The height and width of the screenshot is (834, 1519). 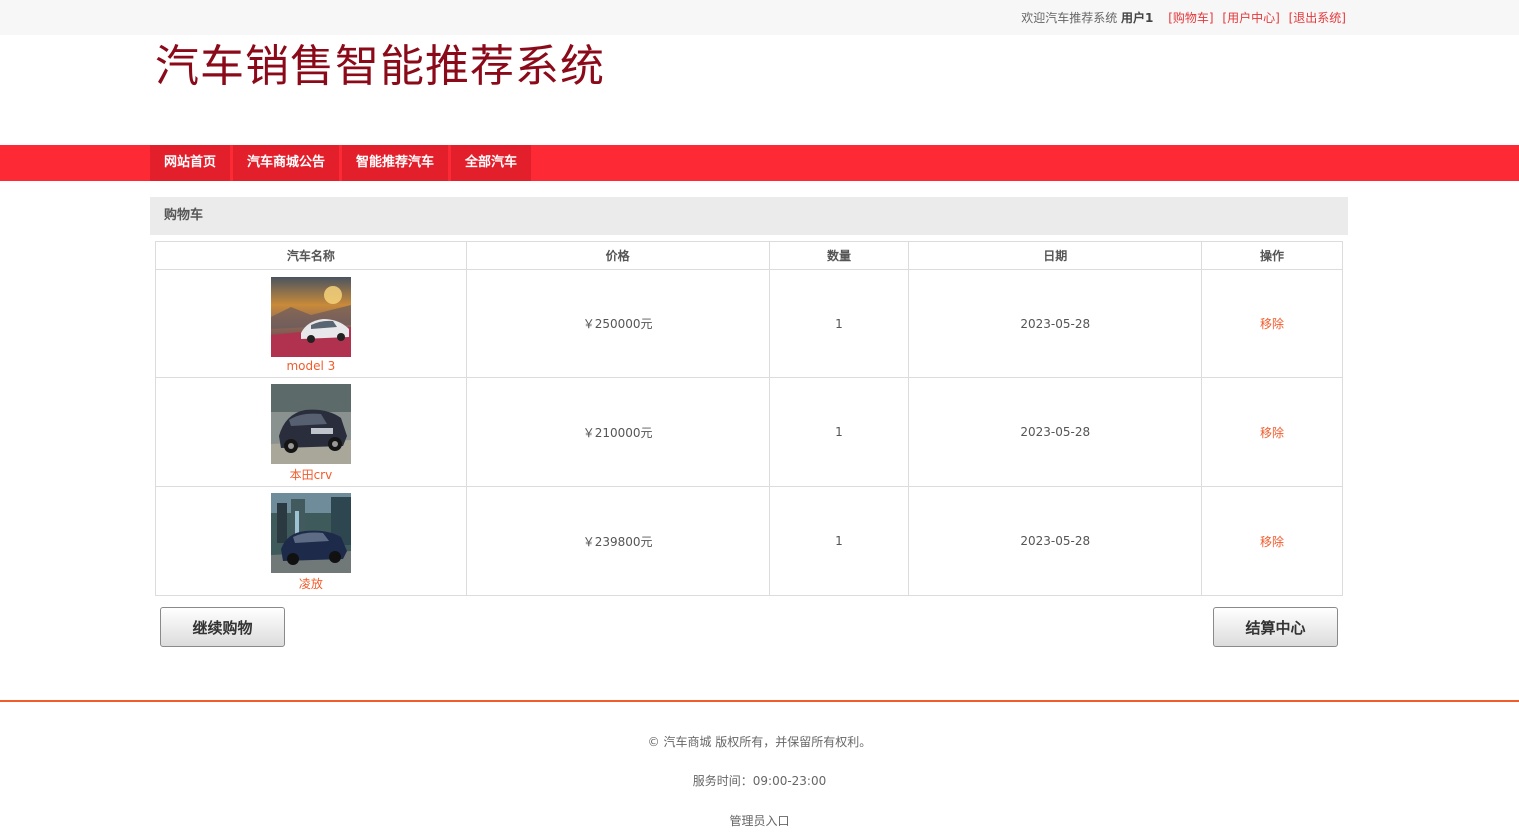 I want to click on cart-section-title: 购物车, so click(x=749, y=216).